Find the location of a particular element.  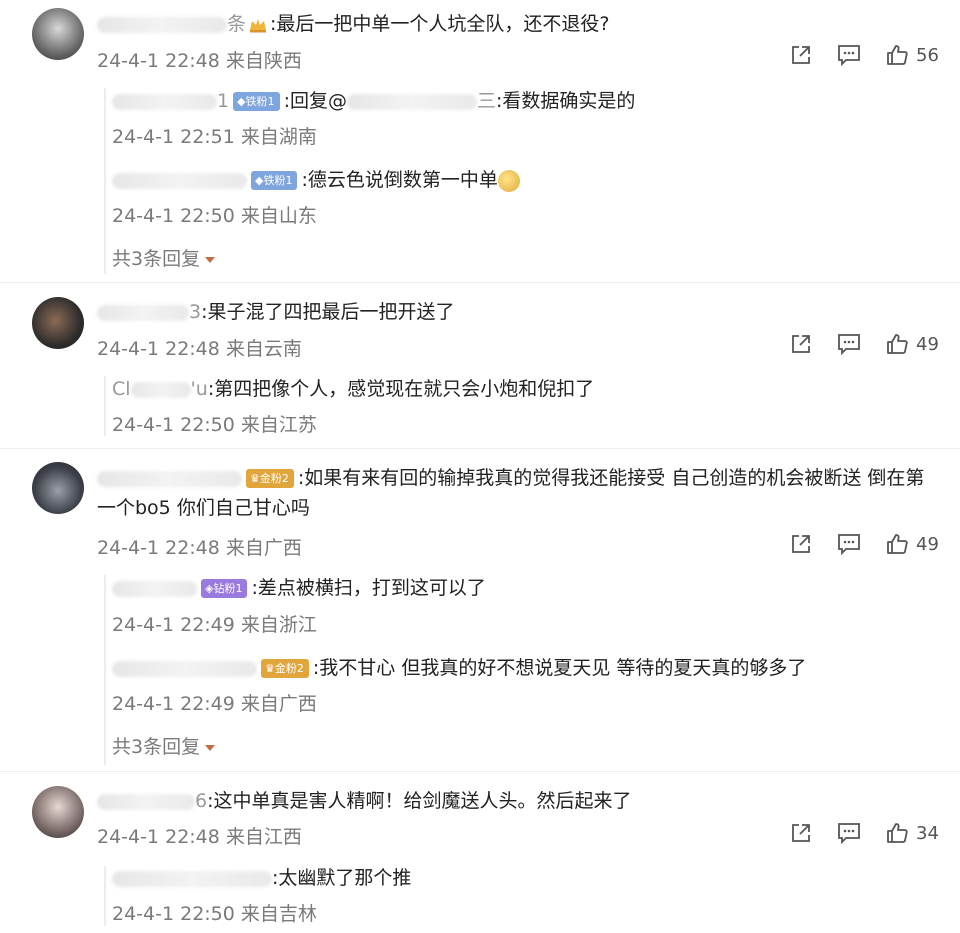

reply-text: Cl 'u:第四把像个人，感觉现在就只会小炮和倪扣了 is located at coordinates (353, 389).